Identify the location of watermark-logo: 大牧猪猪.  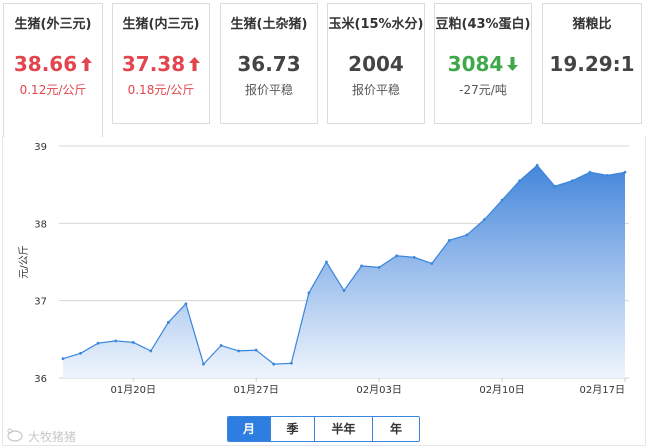
(41, 436).